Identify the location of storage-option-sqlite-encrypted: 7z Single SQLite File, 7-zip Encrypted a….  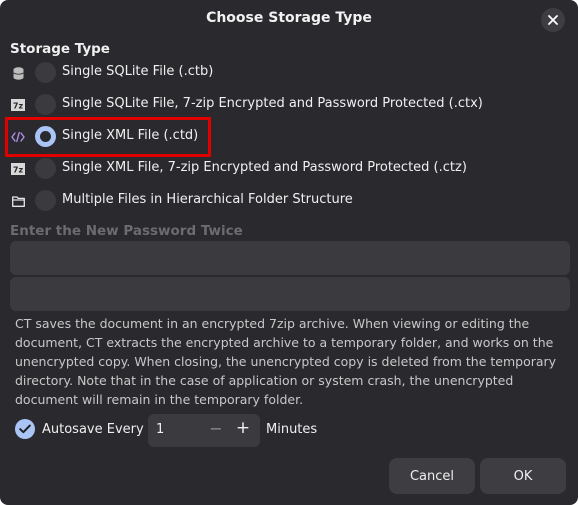
(289, 105).